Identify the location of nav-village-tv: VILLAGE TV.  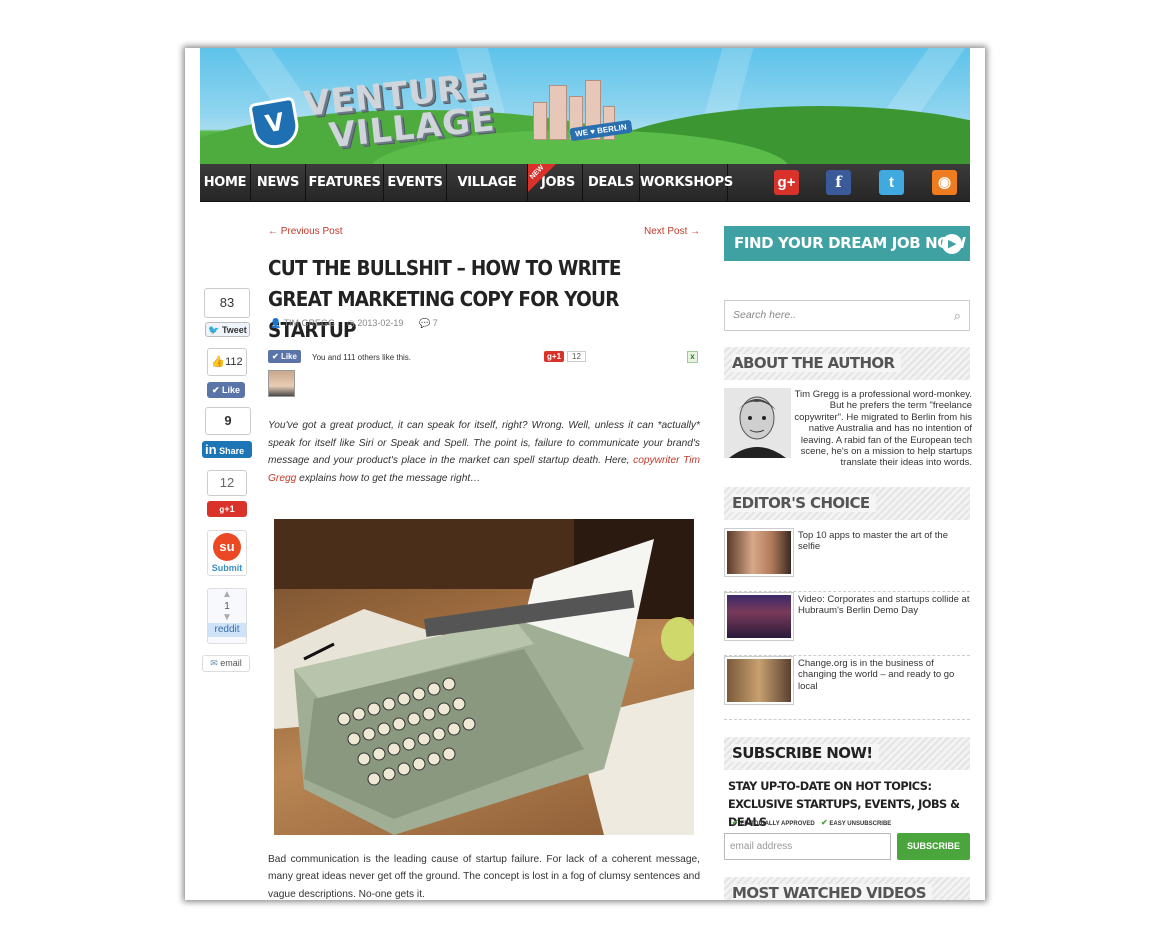
(487, 196).